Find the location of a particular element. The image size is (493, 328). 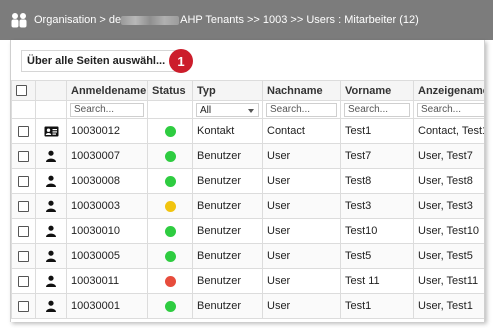

column-header-type: Typ is located at coordinates (227, 90).